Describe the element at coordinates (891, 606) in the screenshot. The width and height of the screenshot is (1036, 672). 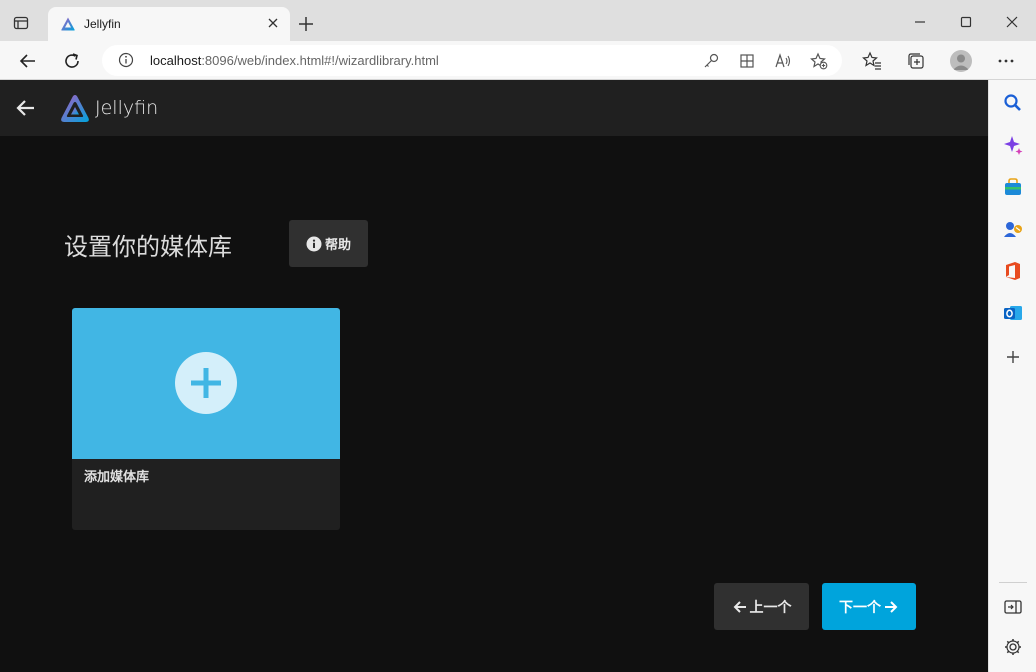
I see `arrow-right-icon` at that location.